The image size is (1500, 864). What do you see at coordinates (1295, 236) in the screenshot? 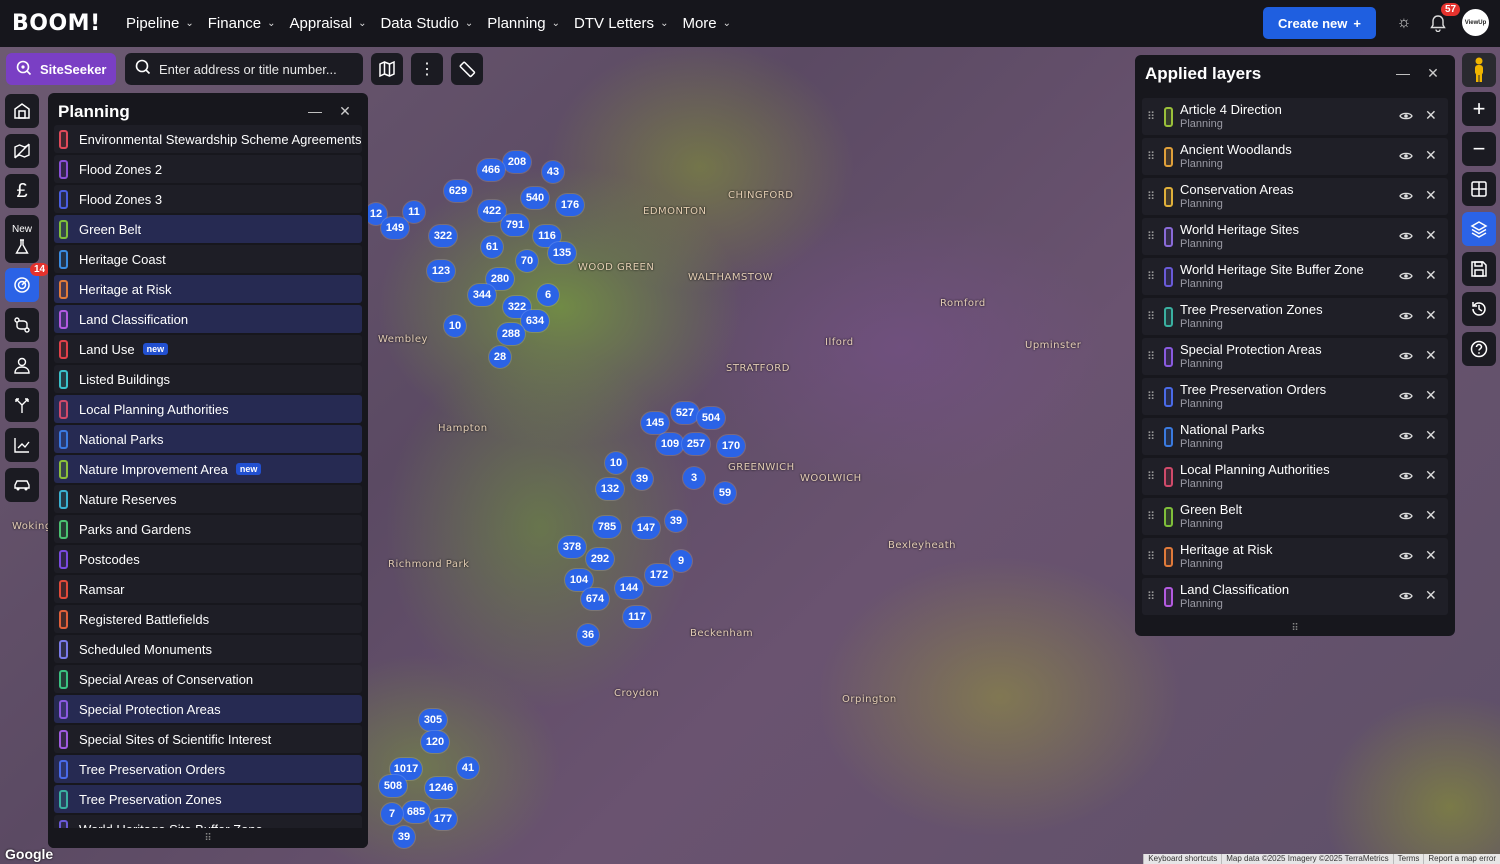
I see `applied-layer-item: ⠿ World Heritage Sites Planning ✕` at bounding box center [1295, 236].